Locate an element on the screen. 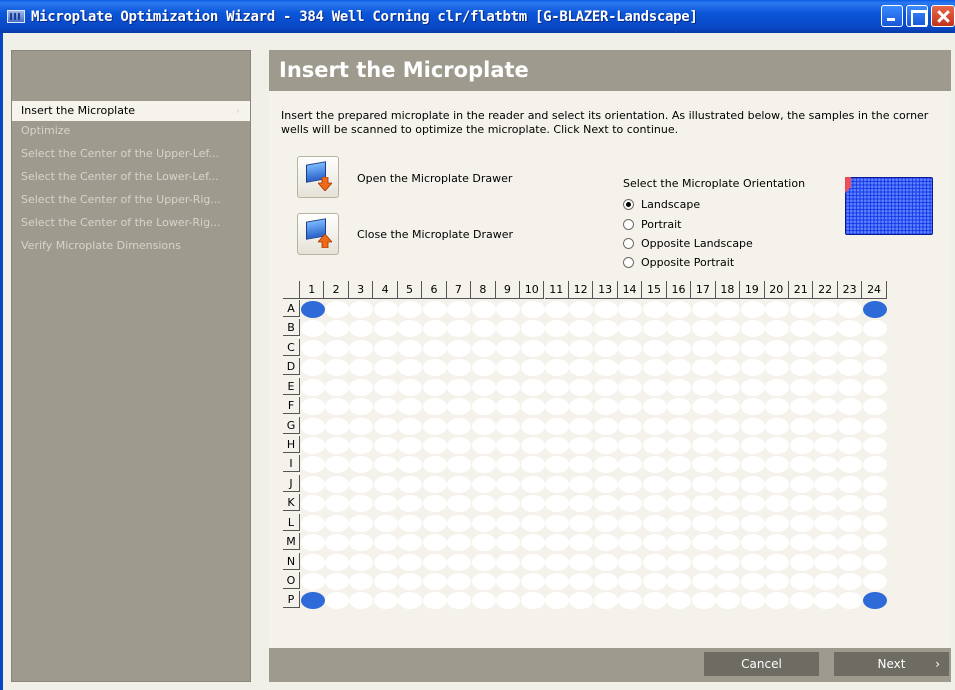 This screenshot has height=690, width=955. next-button: Next › is located at coordinates (891, 664).